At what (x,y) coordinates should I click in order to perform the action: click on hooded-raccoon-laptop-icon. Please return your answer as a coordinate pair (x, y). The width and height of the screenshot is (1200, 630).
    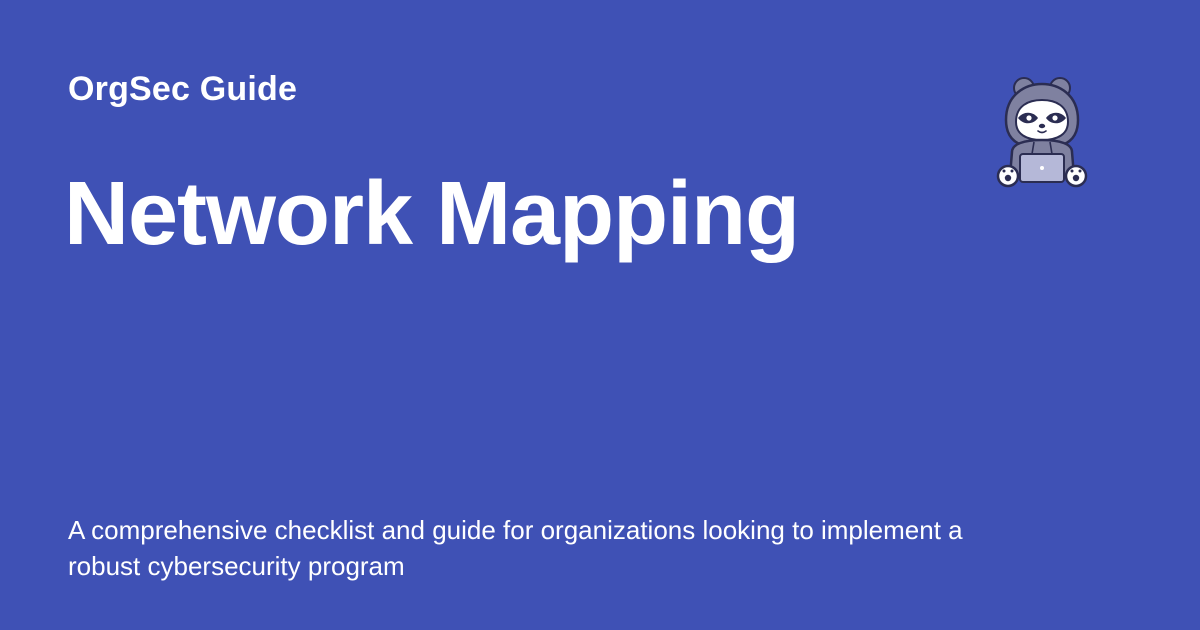
    Looking at the image, I should click on (1042, 132).